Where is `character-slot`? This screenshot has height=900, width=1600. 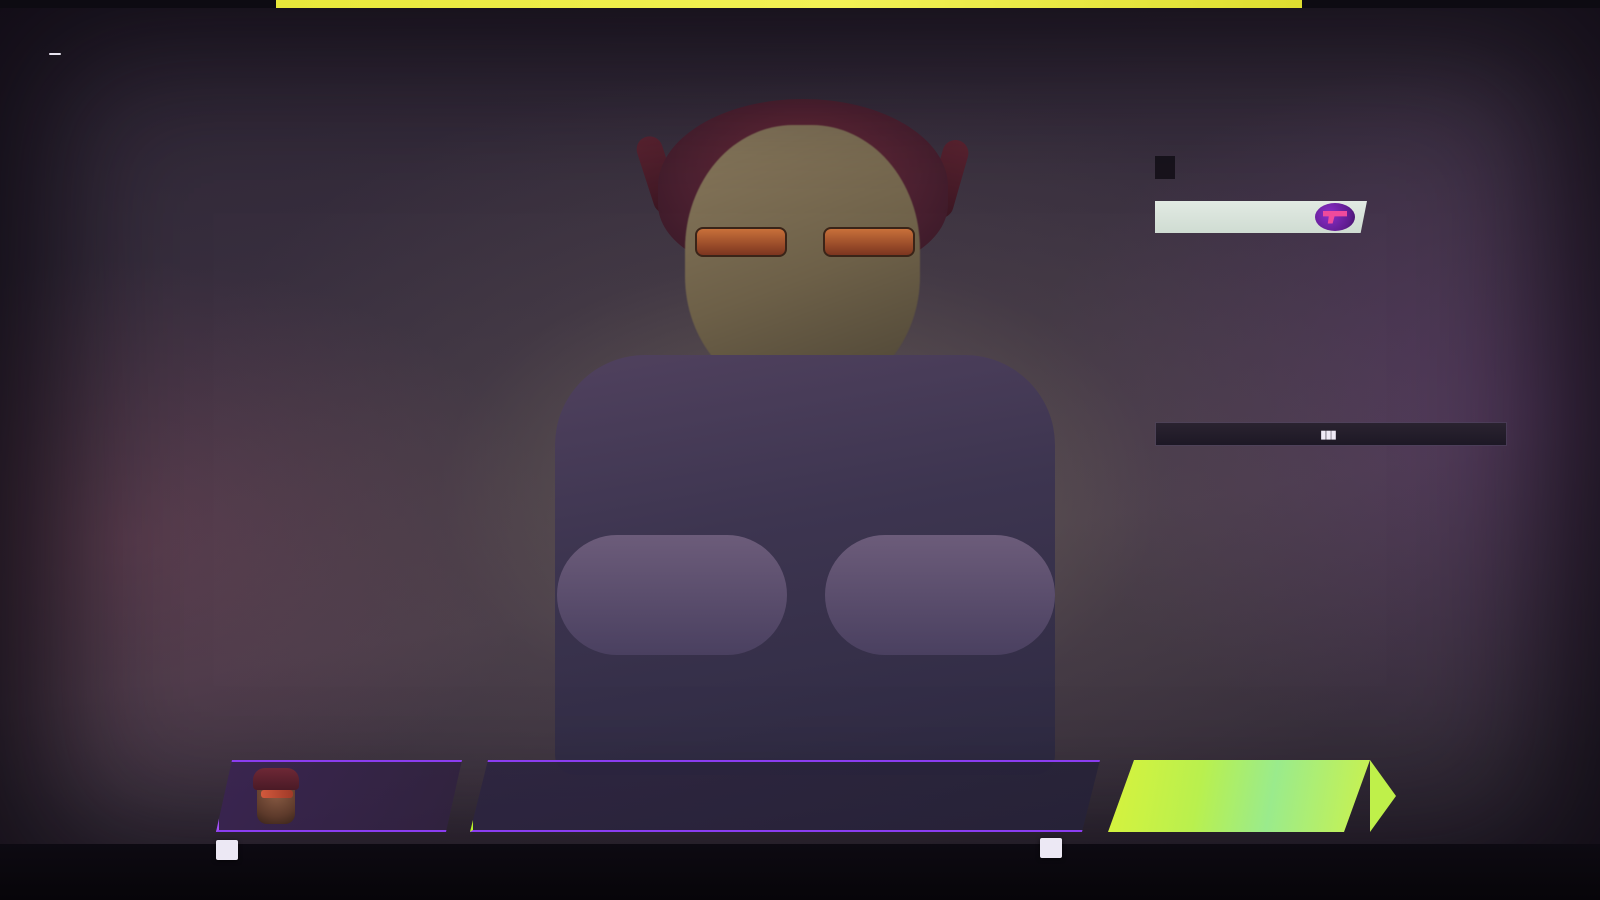 character-slot is located at coordinates (339, 796).